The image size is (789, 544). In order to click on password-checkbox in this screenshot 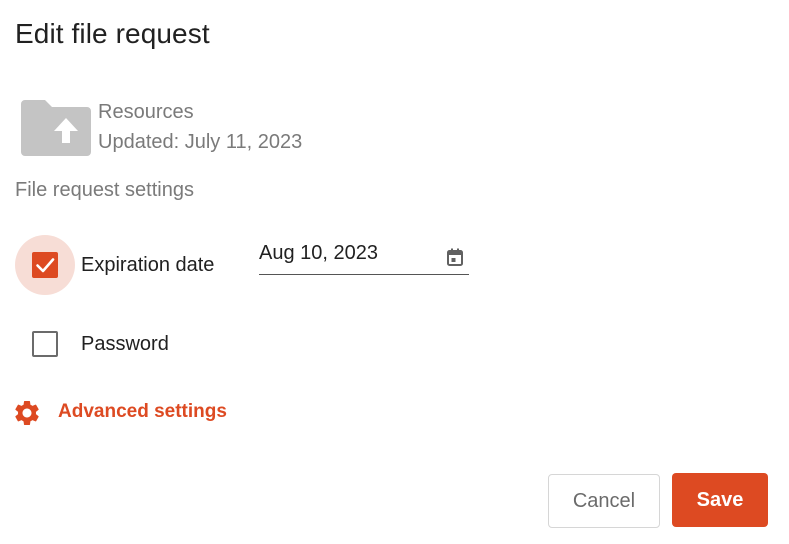, I will do `click(45, 344)`.